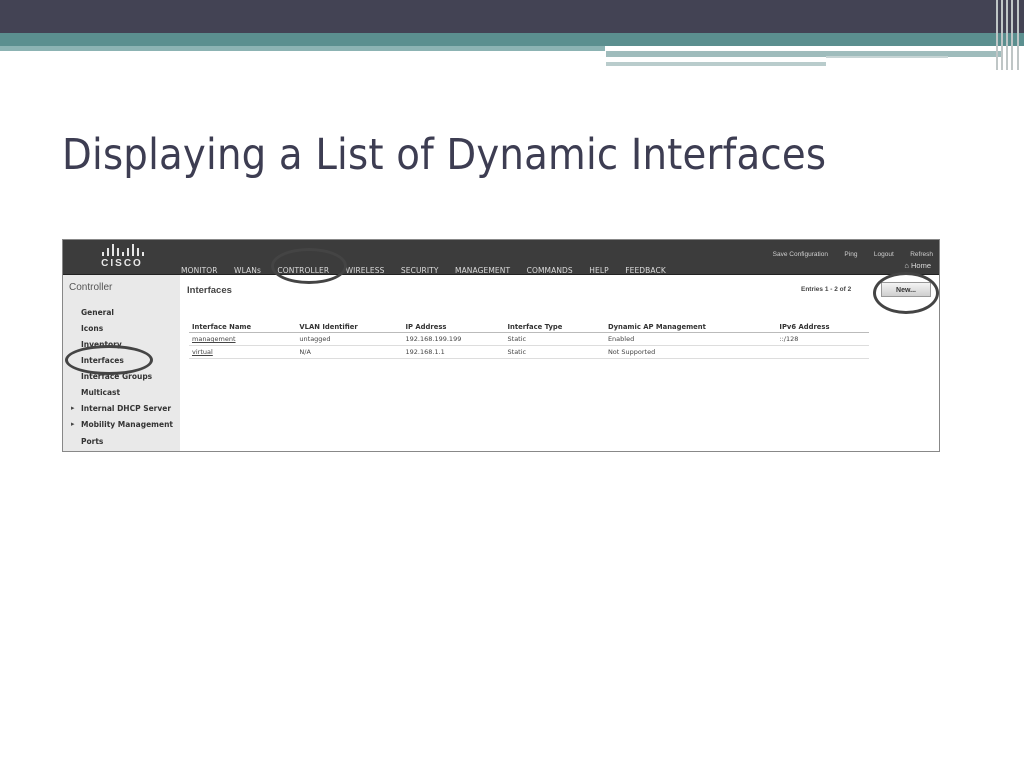 The image size is (1024, 768). I want to click on ping-link: Ping, so click(850, 254).